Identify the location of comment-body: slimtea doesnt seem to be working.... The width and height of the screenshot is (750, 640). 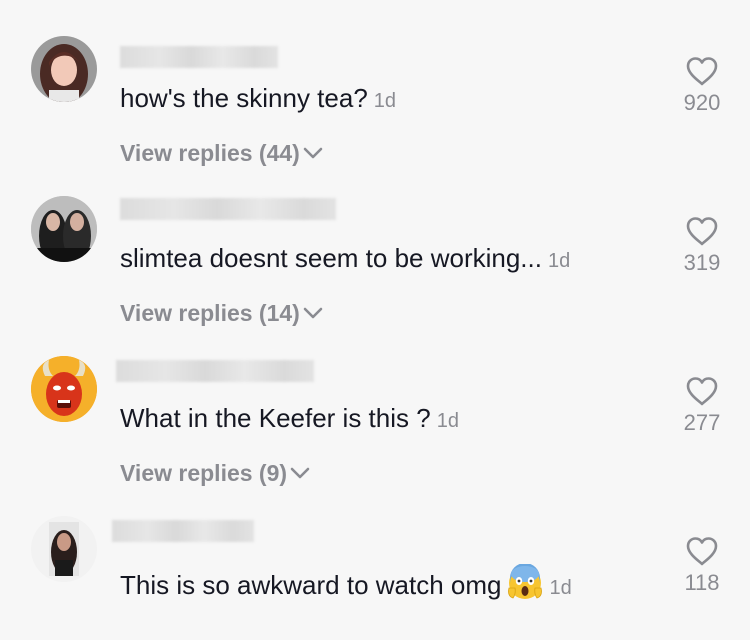
(331, 258).